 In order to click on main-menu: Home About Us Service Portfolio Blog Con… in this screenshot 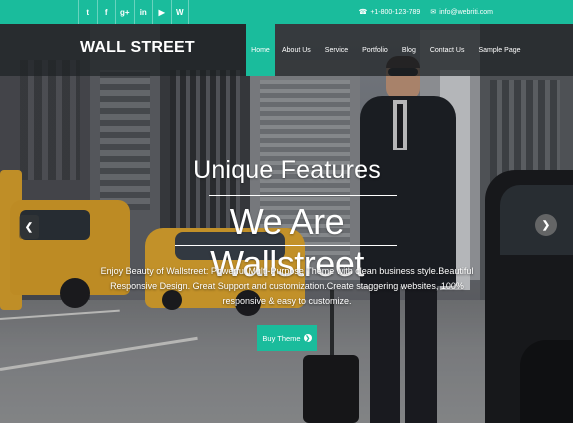, I will do `click(387, 50)`.